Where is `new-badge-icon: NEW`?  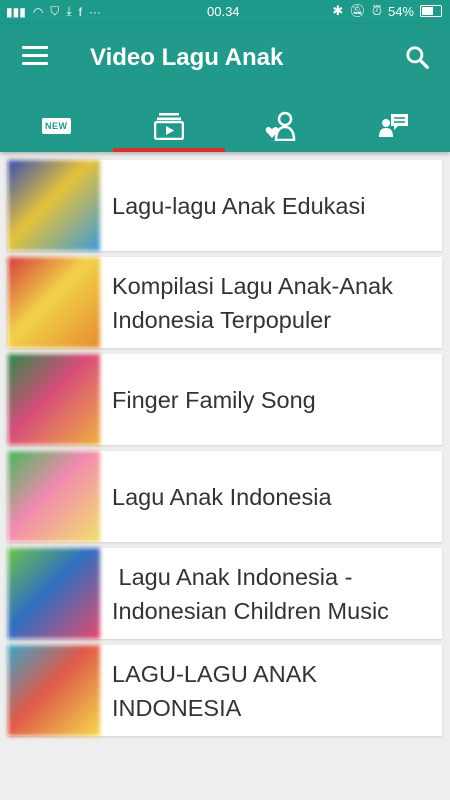 new-badge-icon: NEW is located at coordinates (56, 126).